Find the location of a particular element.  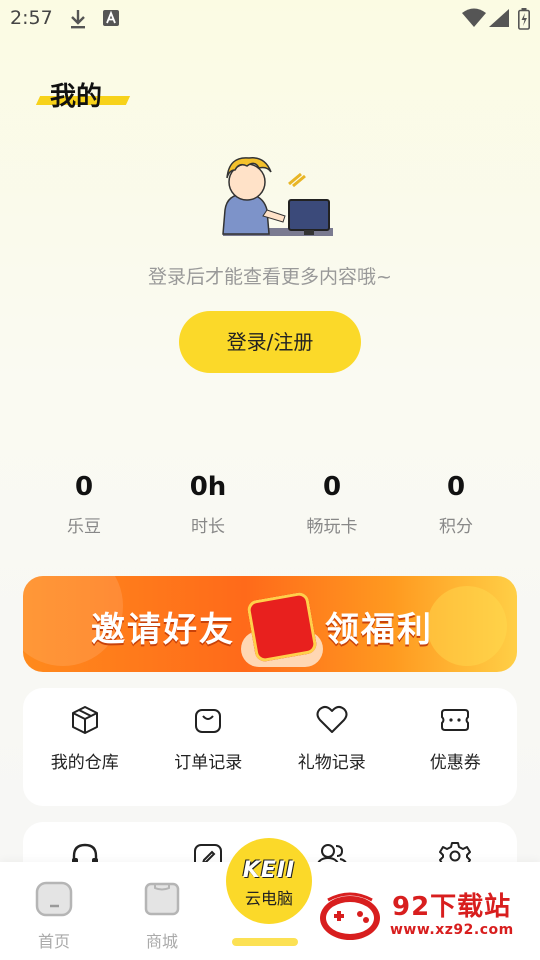

stat-play-card: 0 畅玩卡 is located at coordinates (332, 505).